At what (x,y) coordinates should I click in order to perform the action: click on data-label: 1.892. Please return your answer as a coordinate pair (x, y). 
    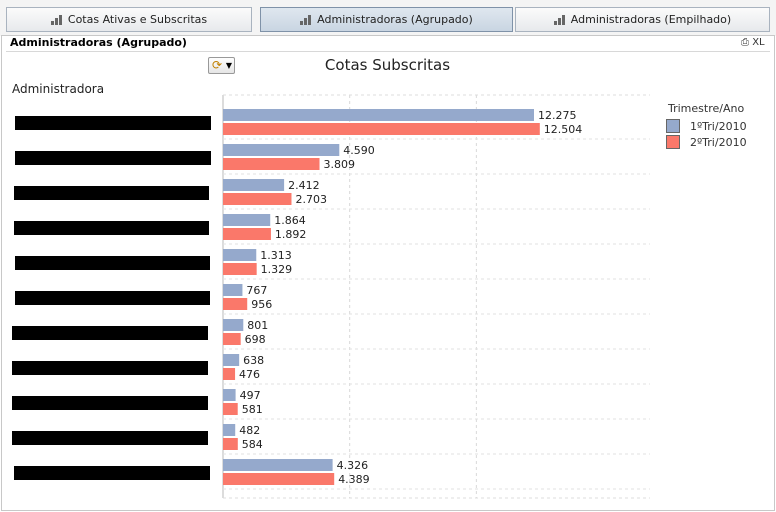
    Looking at the image, I should click on (291, 234).